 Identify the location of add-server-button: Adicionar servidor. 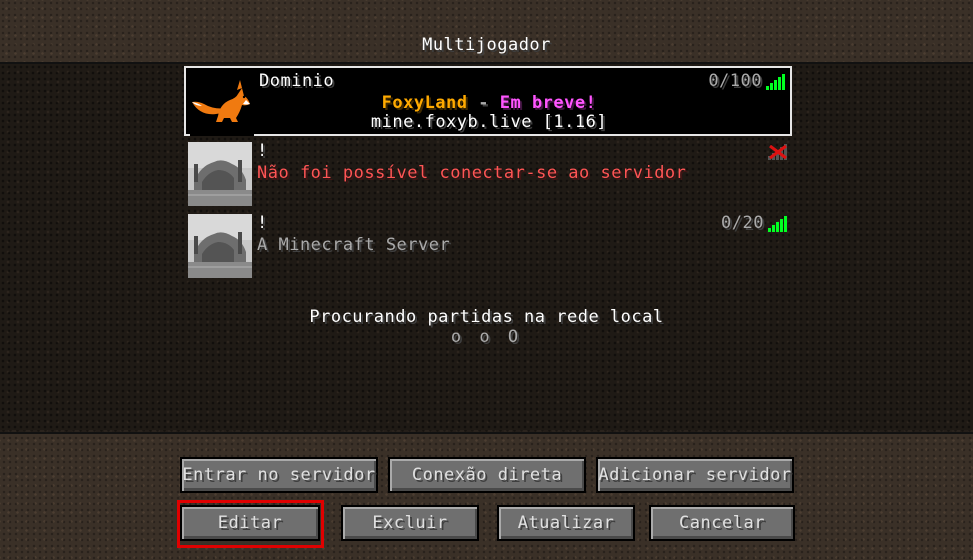
(695, 475).